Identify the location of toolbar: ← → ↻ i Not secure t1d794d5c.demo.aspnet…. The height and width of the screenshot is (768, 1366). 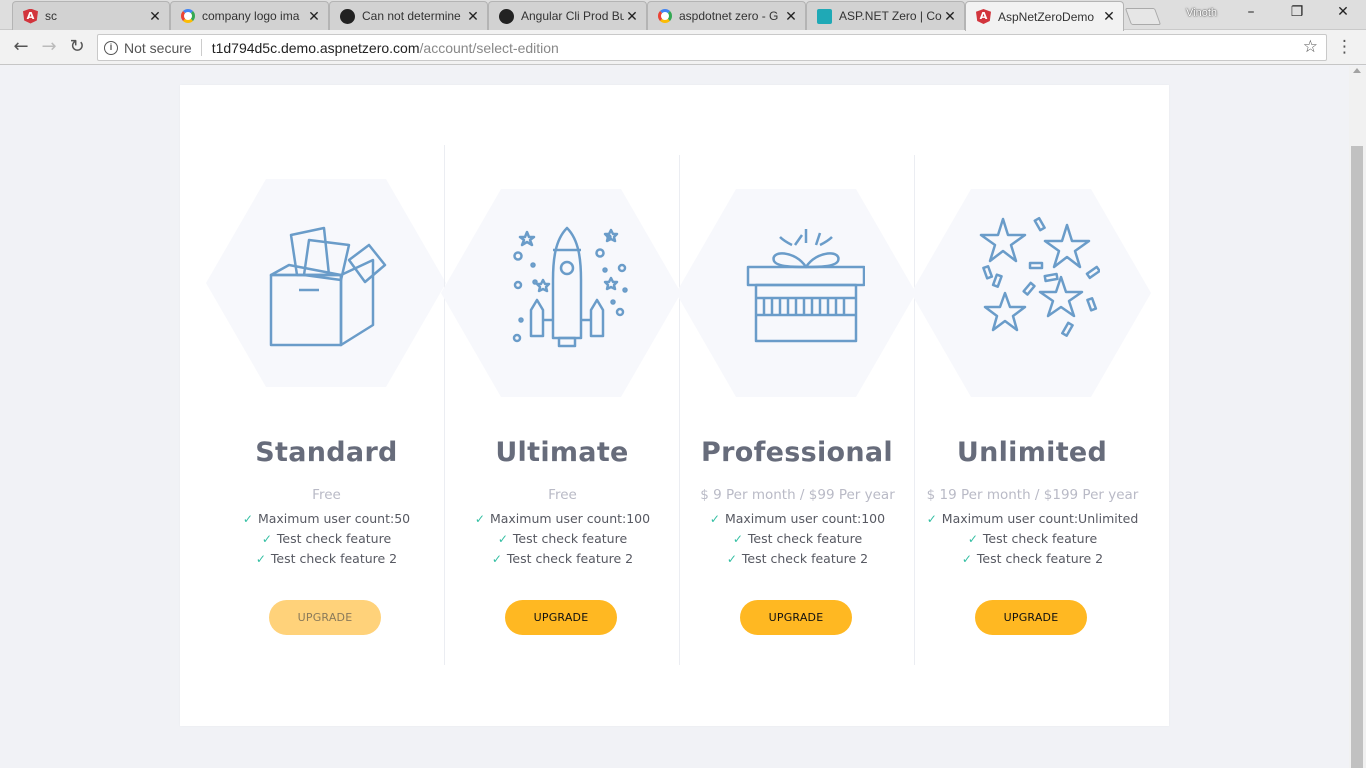
(683, 47).